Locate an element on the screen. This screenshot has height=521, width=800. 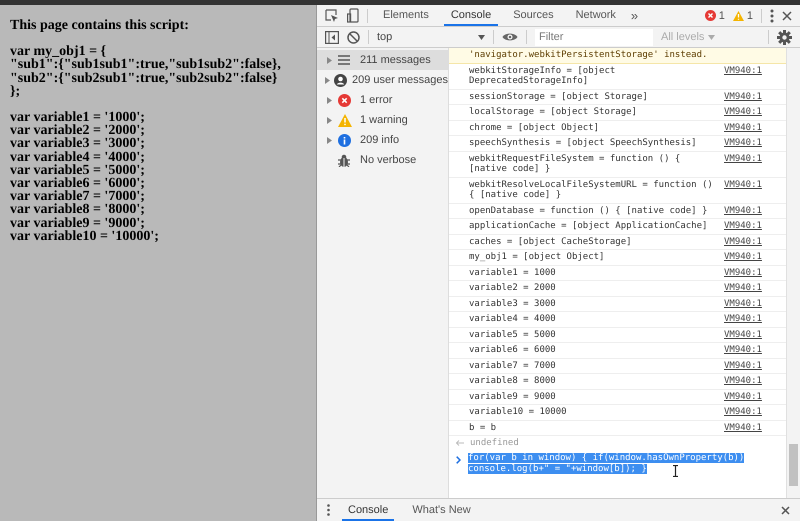
list-icon is located at coordinates (344, 60).